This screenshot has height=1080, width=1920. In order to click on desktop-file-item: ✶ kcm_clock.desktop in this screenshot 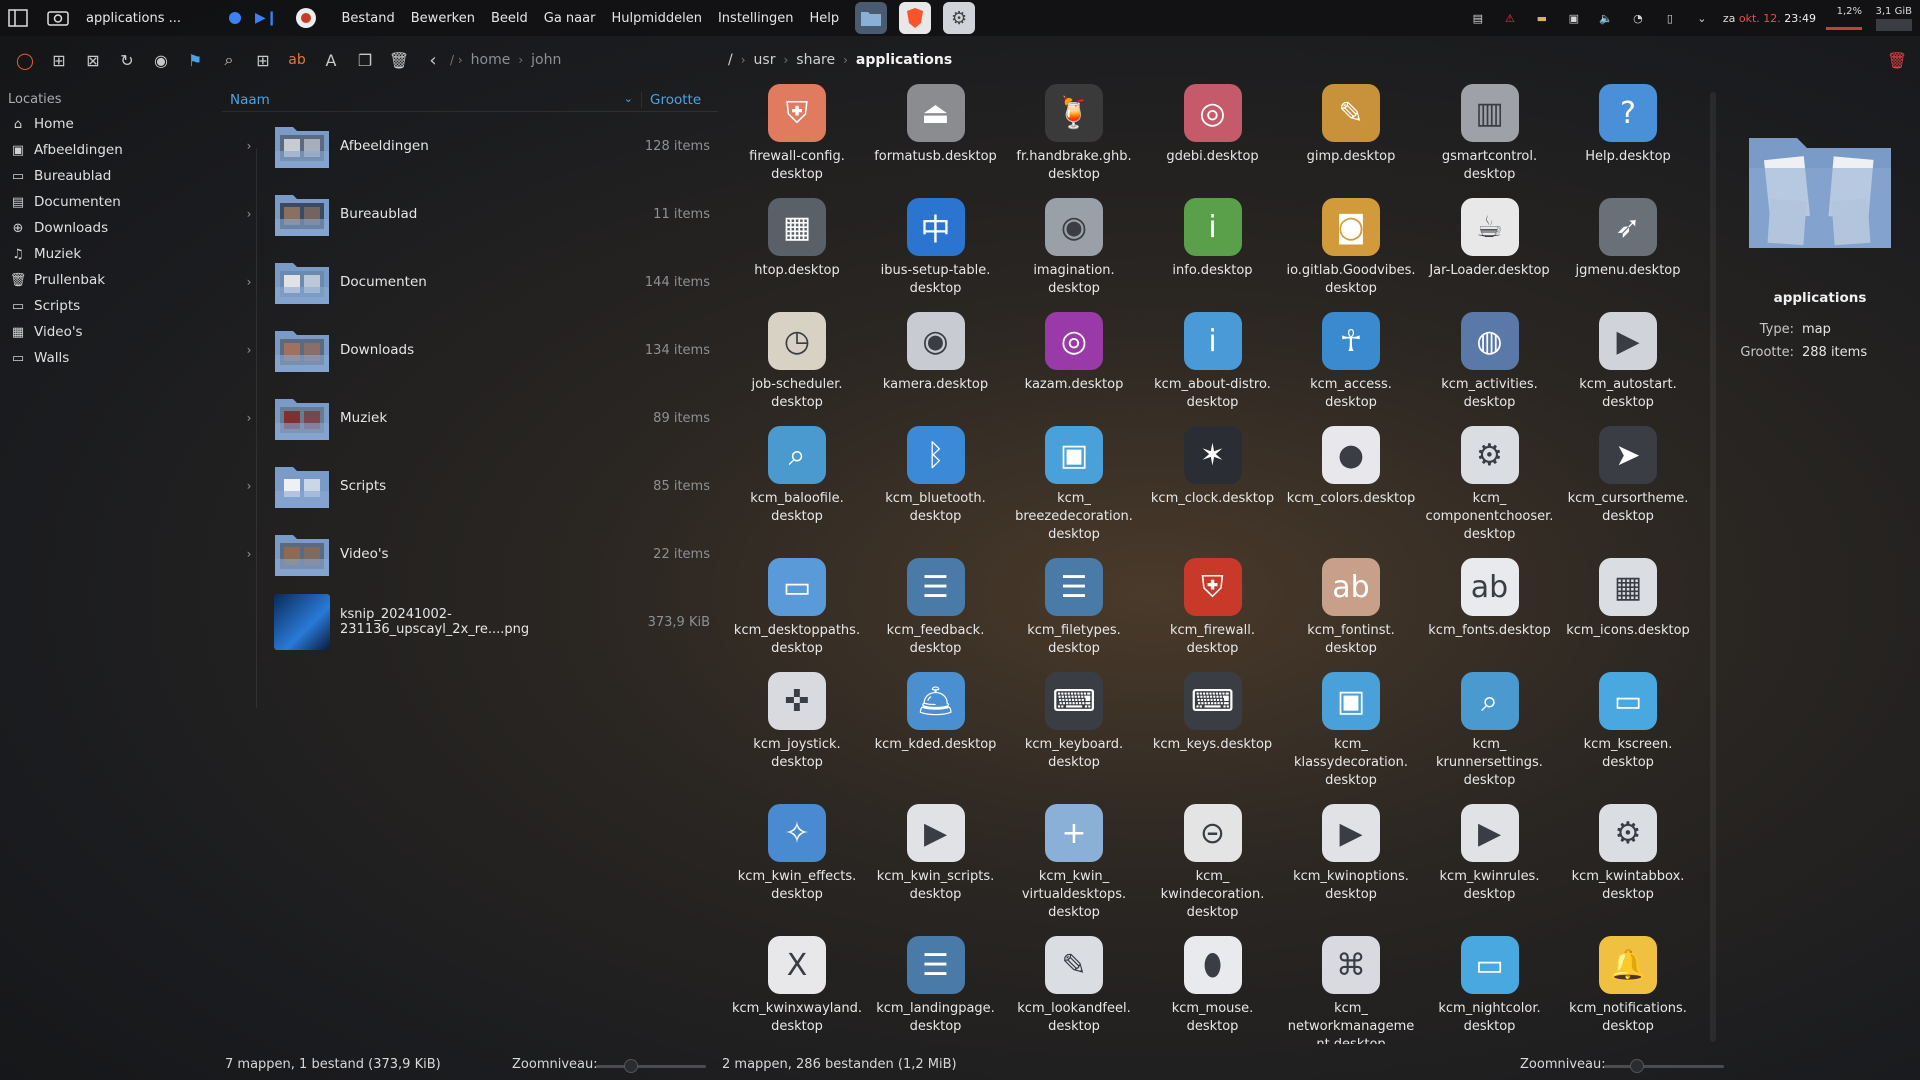, I will do `click(1213, 467)`.